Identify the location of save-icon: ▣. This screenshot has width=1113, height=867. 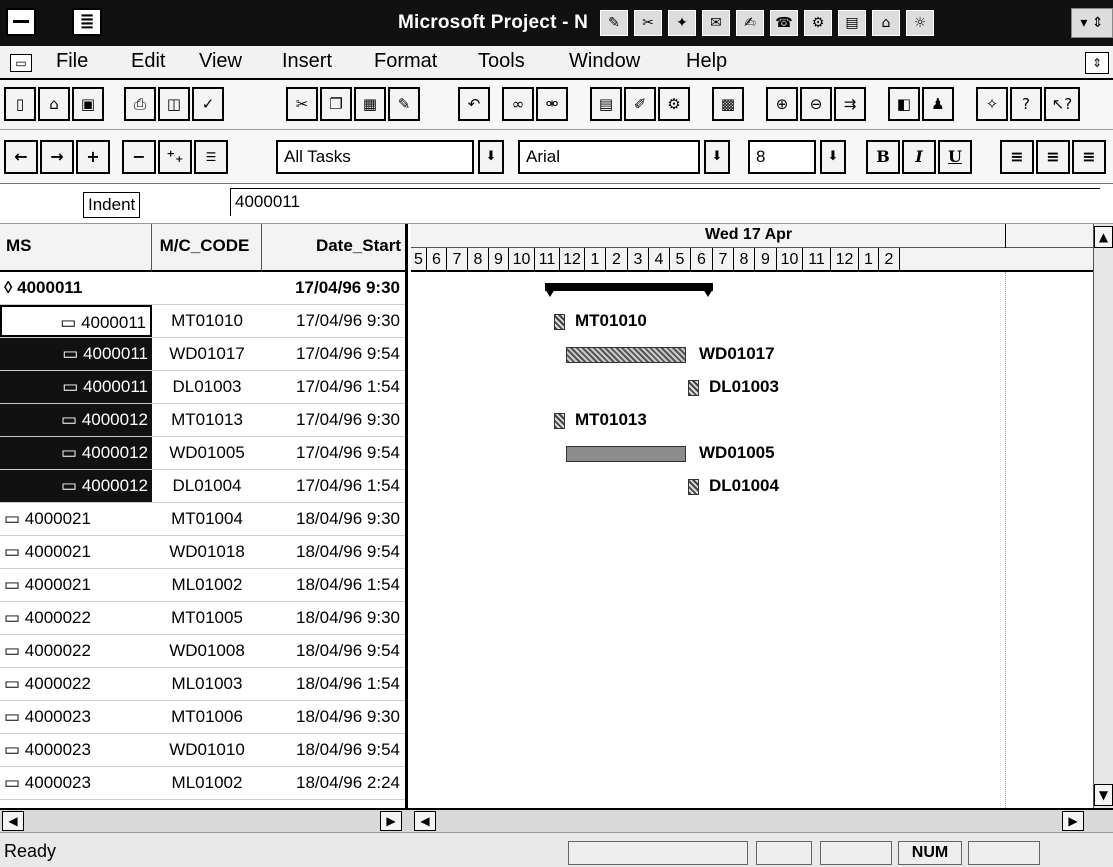
(88, 104).